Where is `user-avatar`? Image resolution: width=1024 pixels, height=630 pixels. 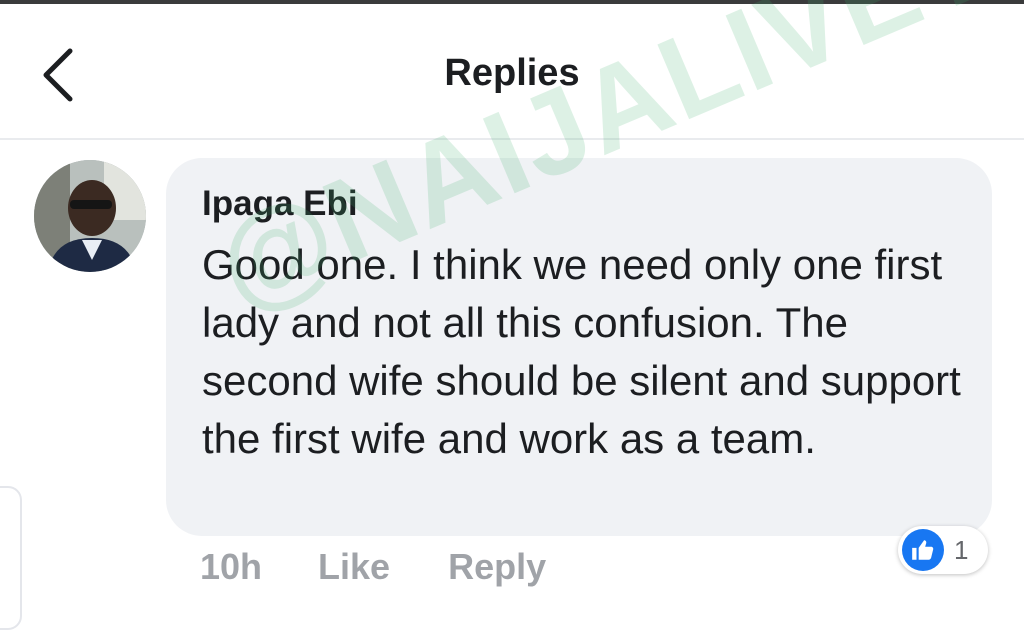 user-avatar is located at coordinates (90, 216).